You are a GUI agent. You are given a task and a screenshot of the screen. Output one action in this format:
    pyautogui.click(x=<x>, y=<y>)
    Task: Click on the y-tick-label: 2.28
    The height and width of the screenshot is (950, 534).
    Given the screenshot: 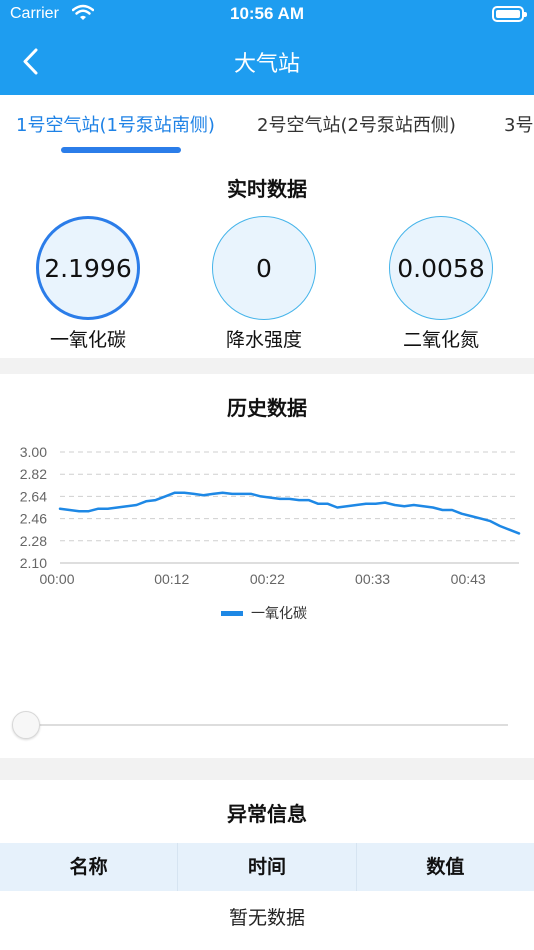 What is the action you would take?
    pyautogui.click(x=33, y=541)
    